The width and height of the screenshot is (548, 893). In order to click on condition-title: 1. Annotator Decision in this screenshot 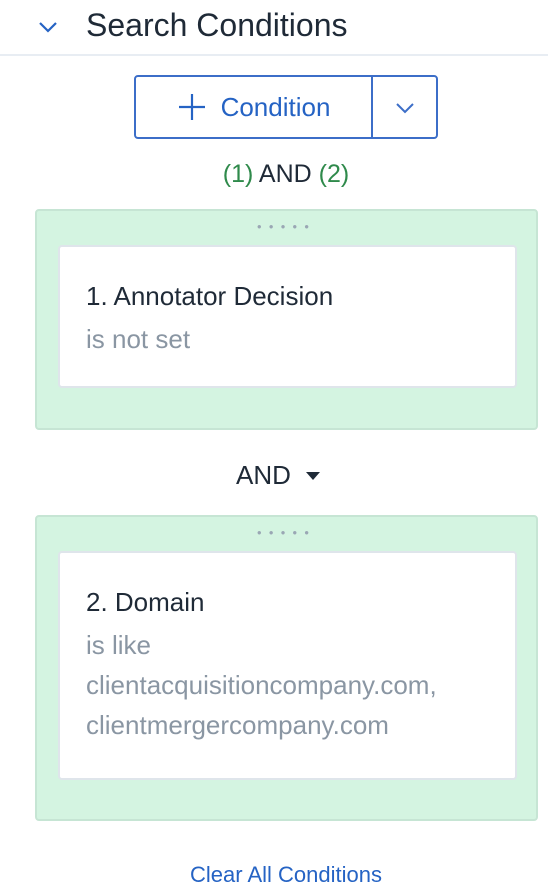, I will do `click(210, 296)`.